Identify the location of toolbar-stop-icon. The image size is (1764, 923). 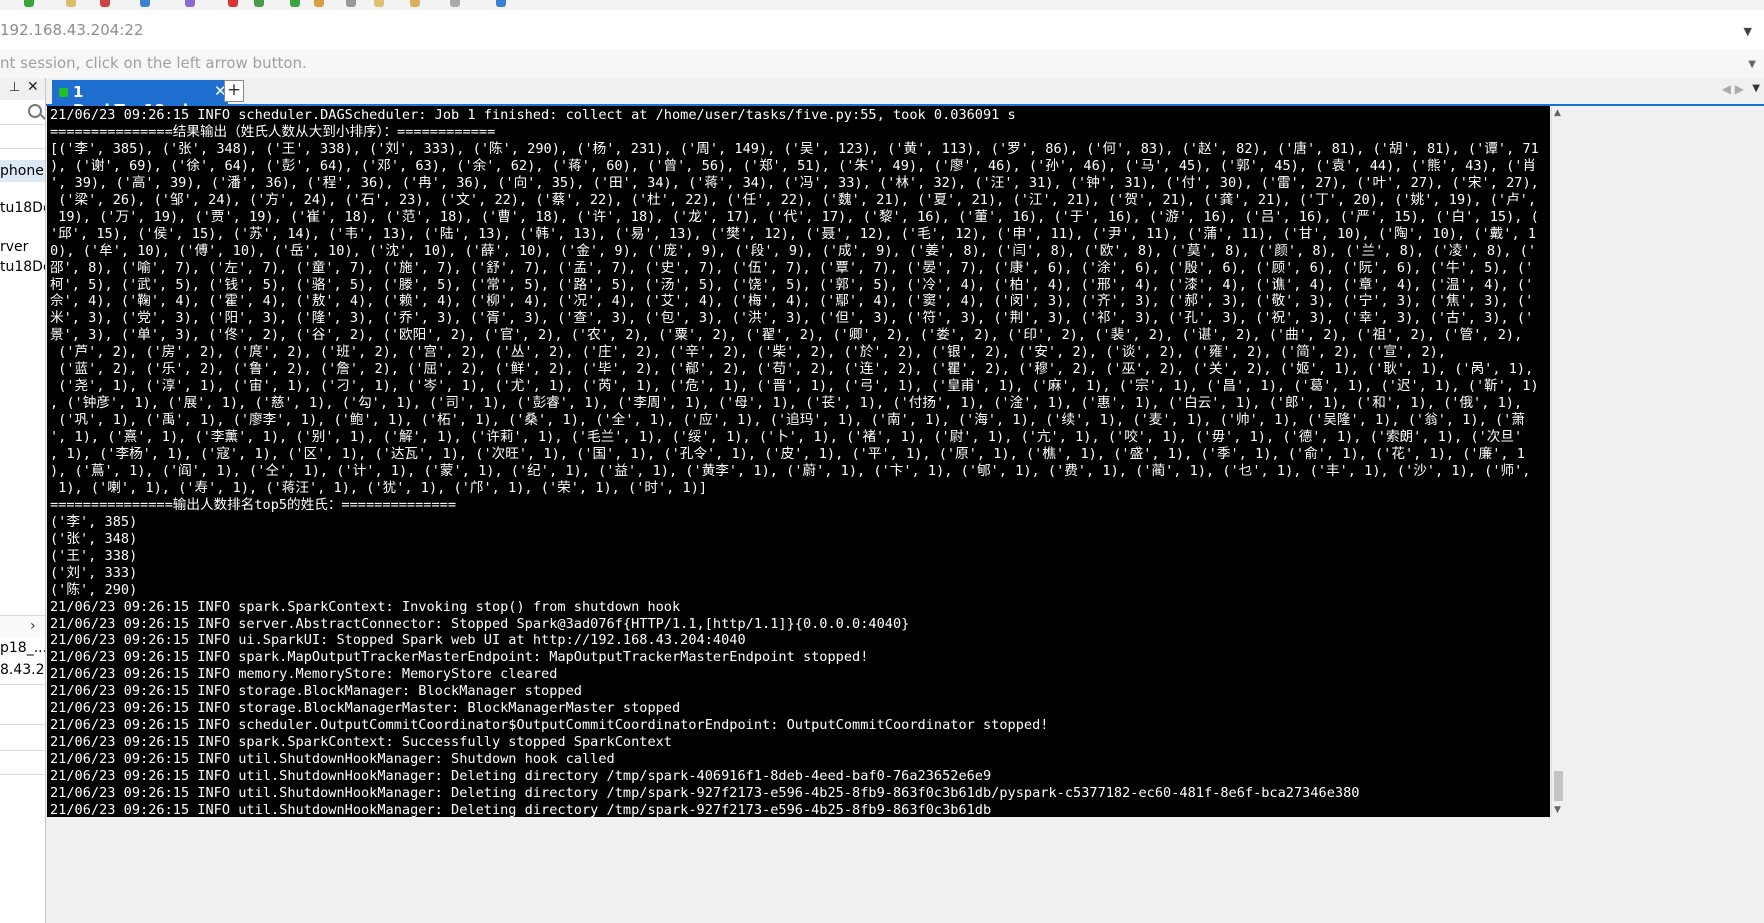
(233, 3).